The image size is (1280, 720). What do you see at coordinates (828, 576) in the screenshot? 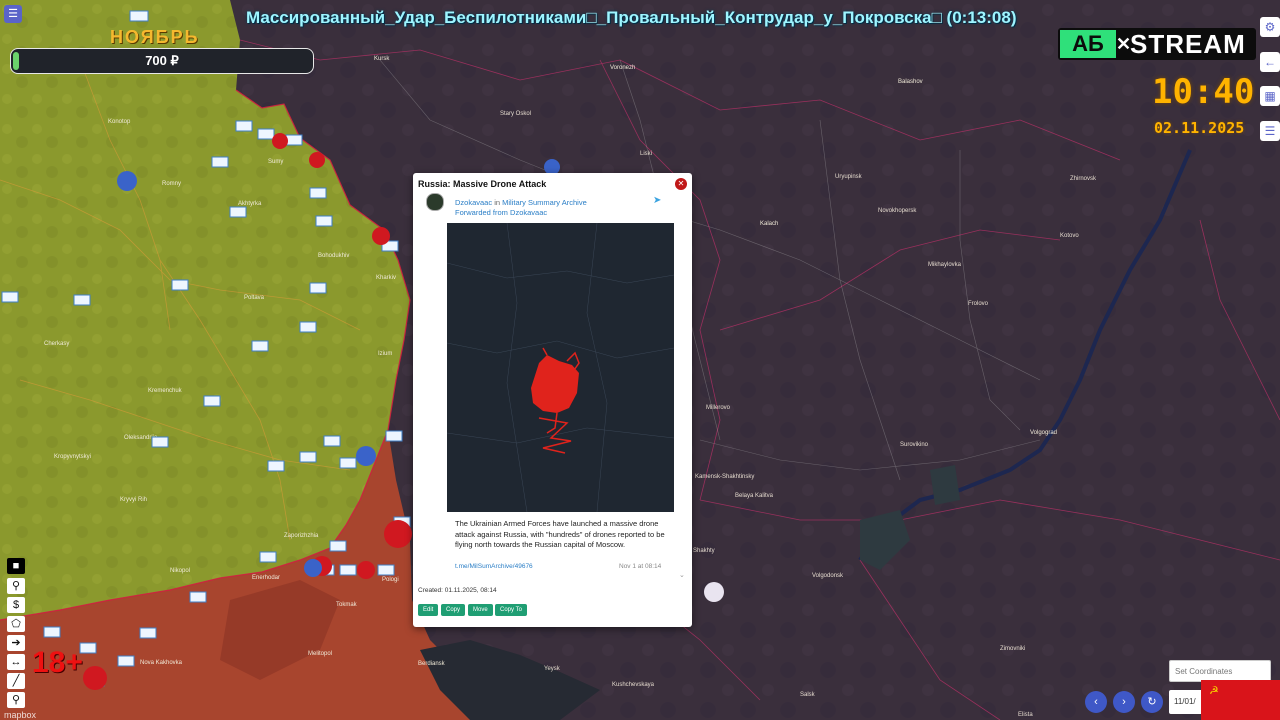
I see `svg-text: Volgodonsk` at bounding box center [828, 576].